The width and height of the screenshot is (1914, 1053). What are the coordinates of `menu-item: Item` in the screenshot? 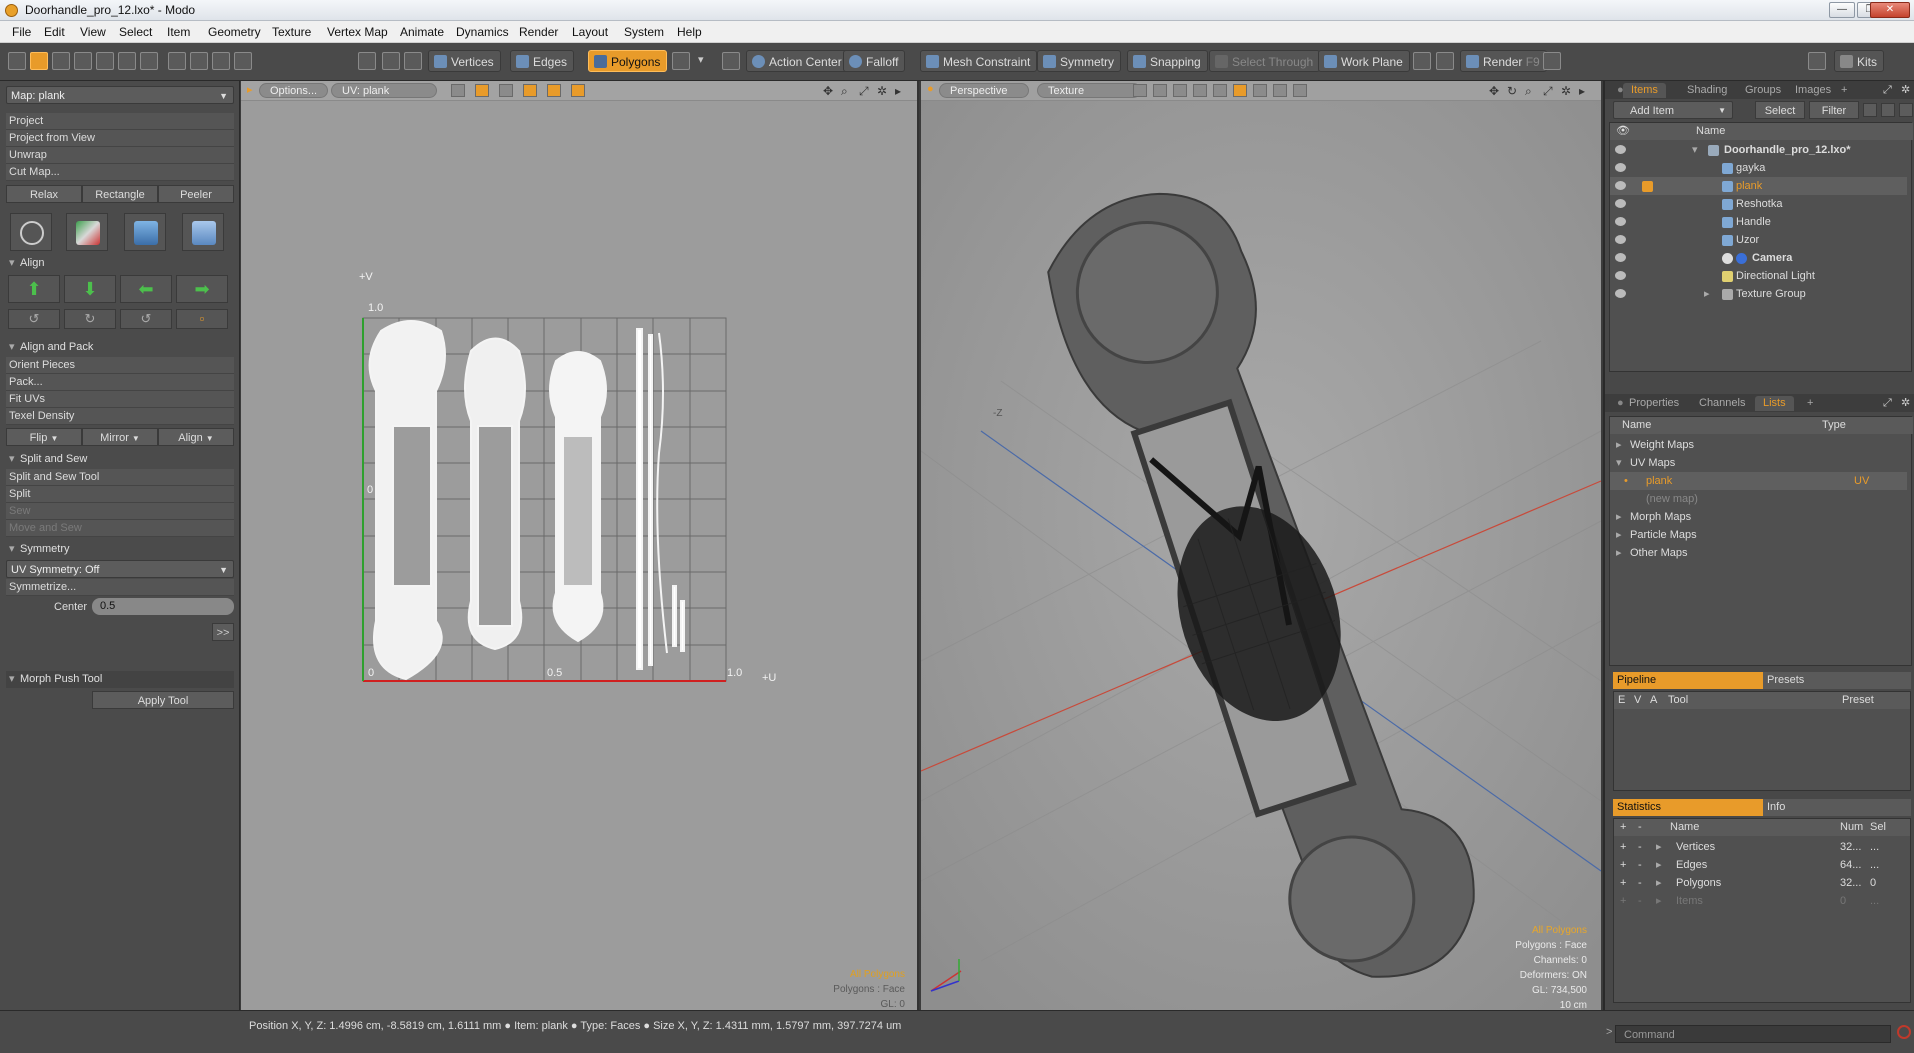 It's located at (178, 32).